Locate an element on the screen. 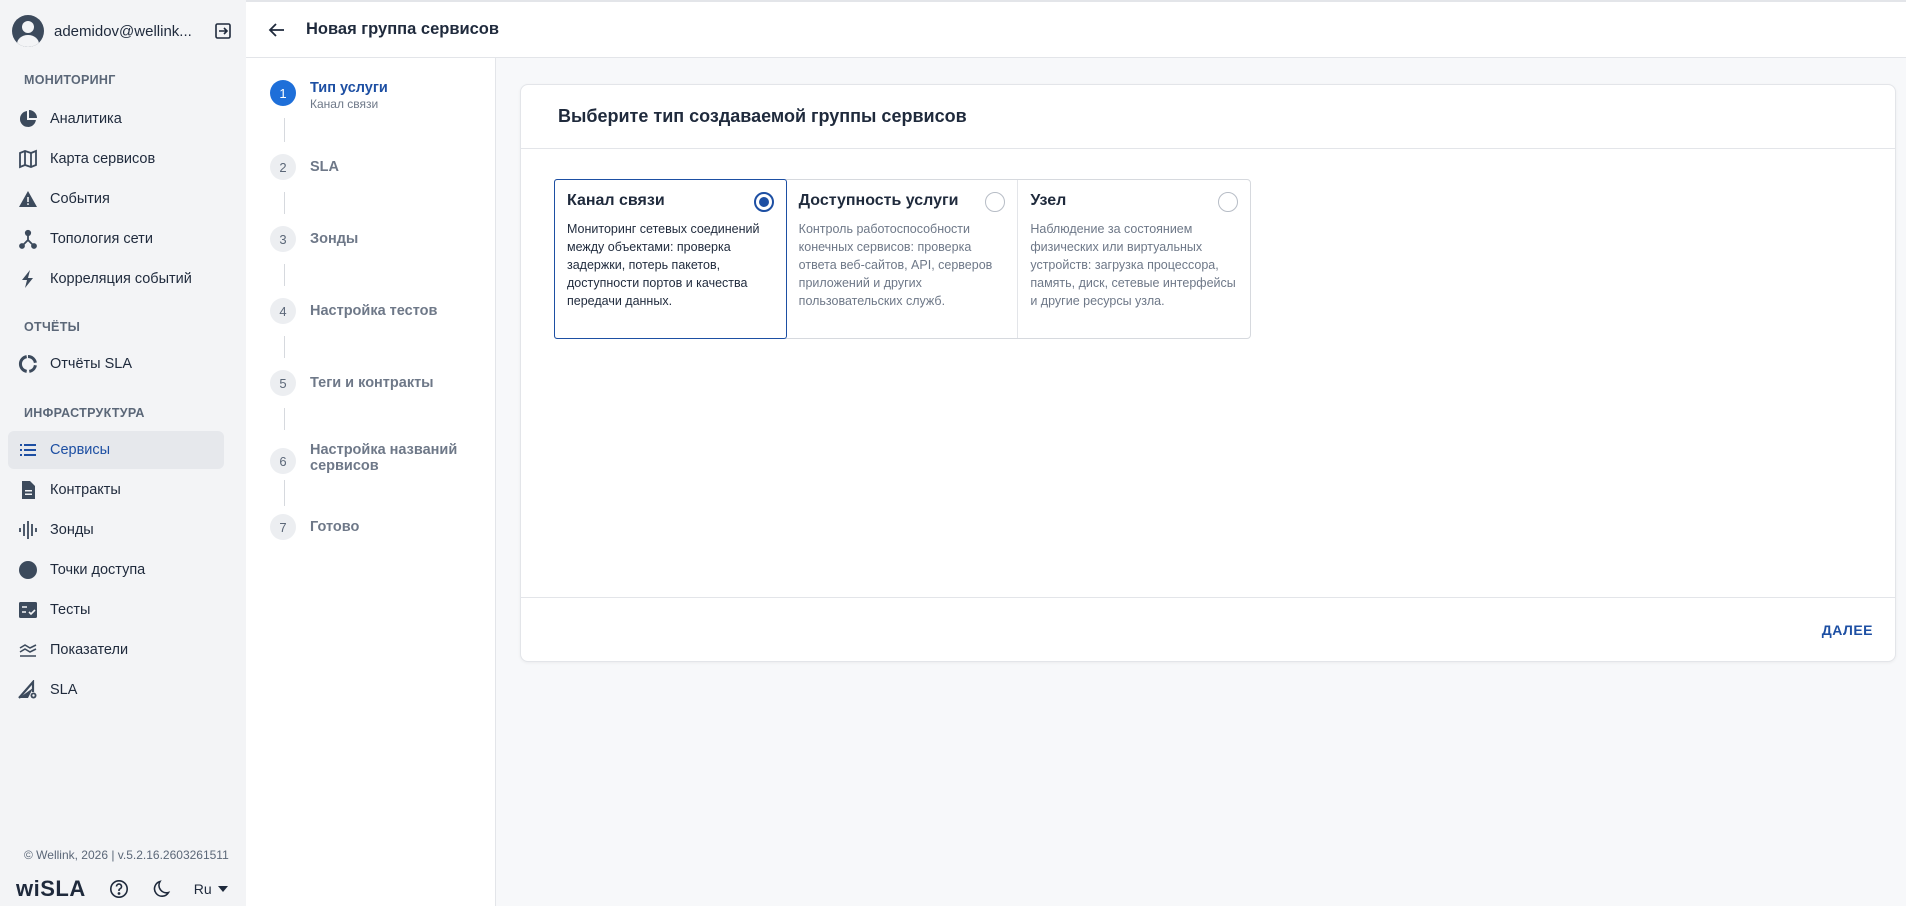 This screenshot has height=906, width=1906. option-title: Канал связи is located at coordinates (616, 200).